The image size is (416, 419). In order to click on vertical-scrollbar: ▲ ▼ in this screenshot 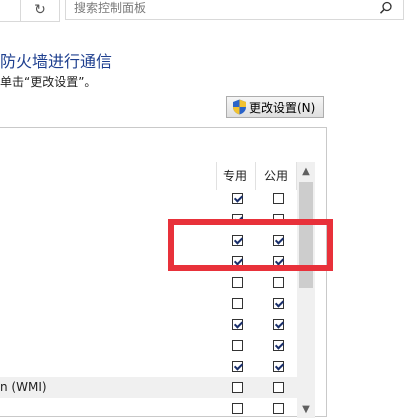, I will do `click(306, 290)`.